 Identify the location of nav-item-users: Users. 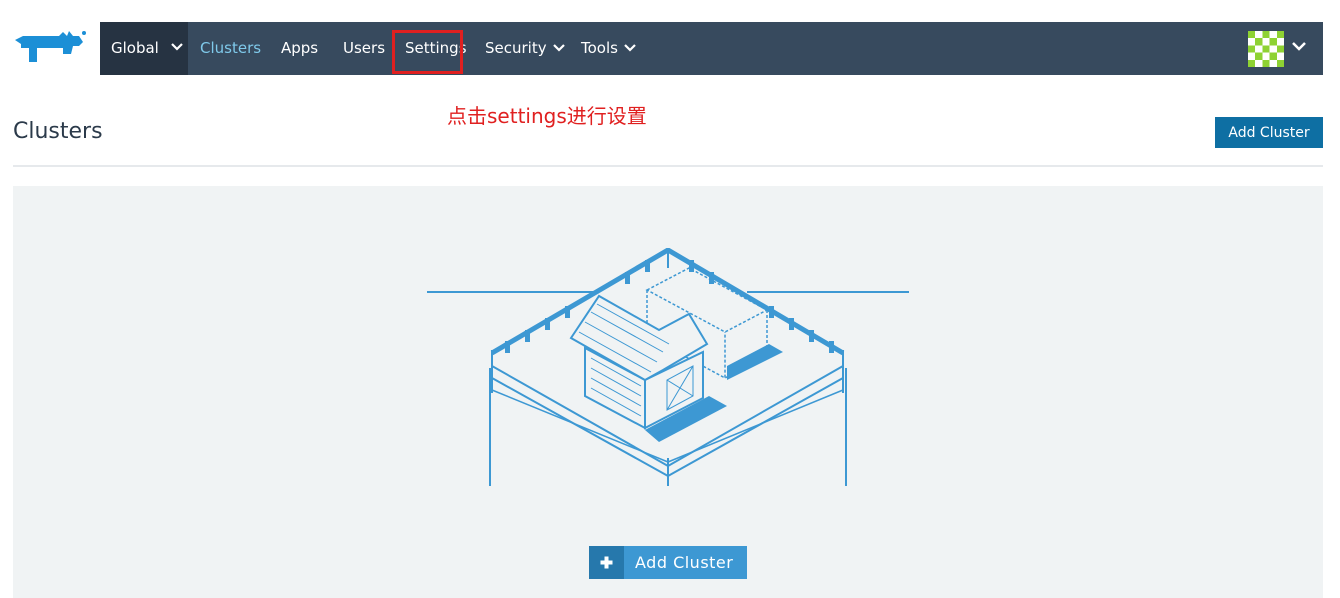
(364, 48).